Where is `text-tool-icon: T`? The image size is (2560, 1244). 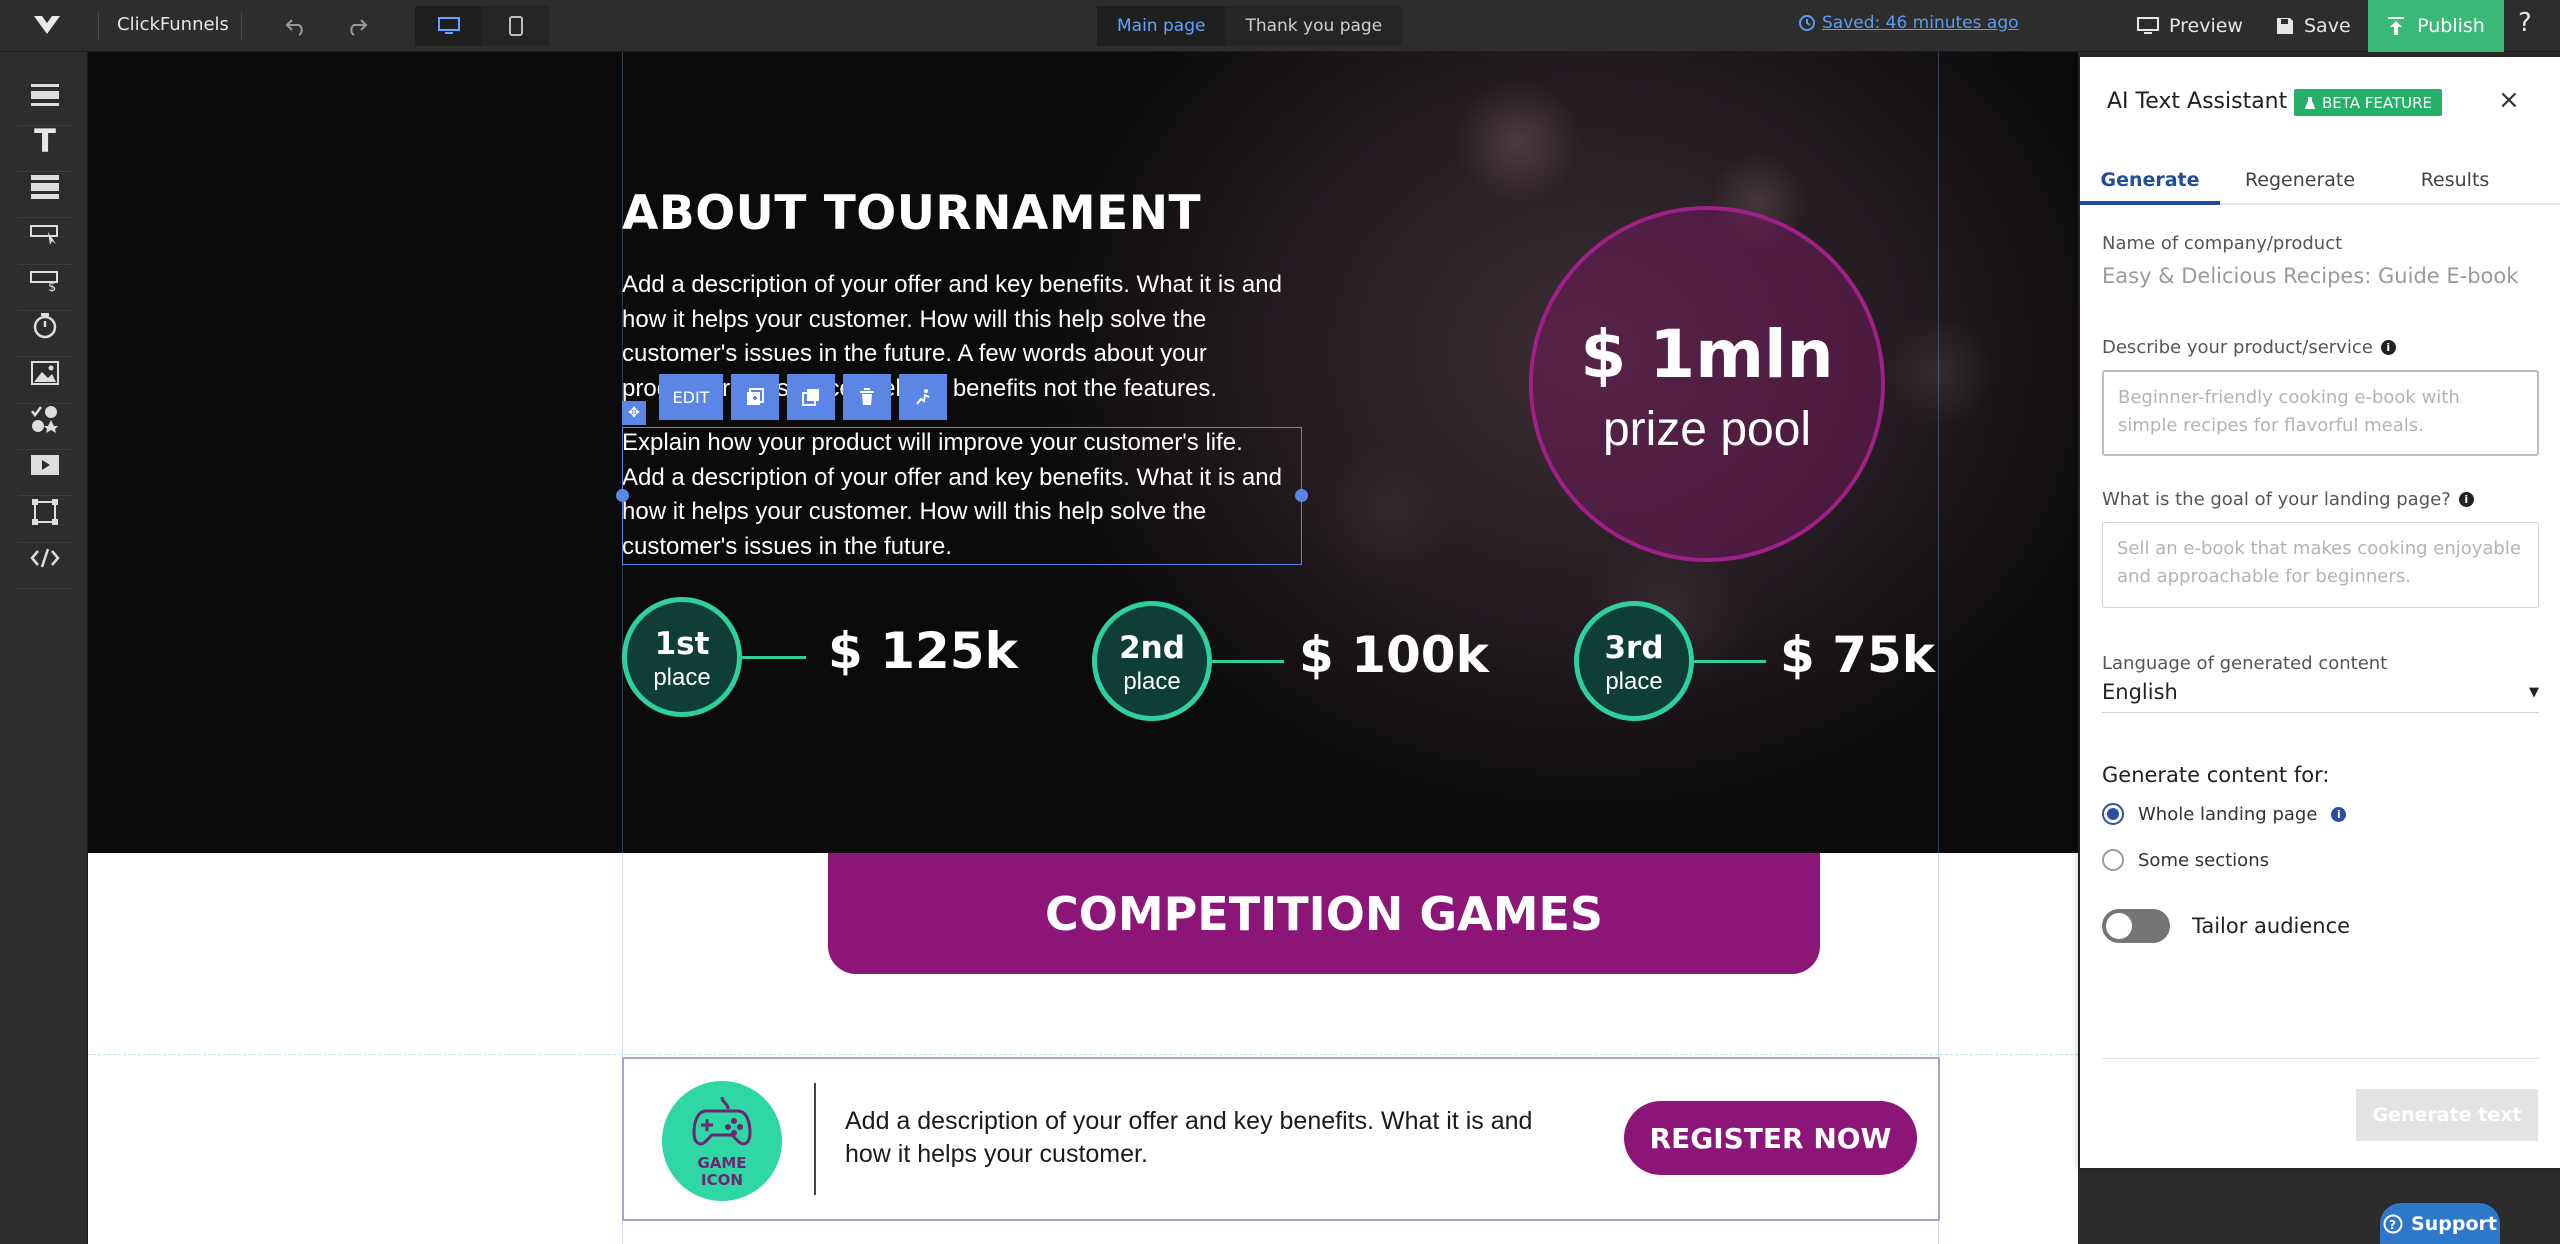 text-tool-icon: T is located at coordinates (45, 145).